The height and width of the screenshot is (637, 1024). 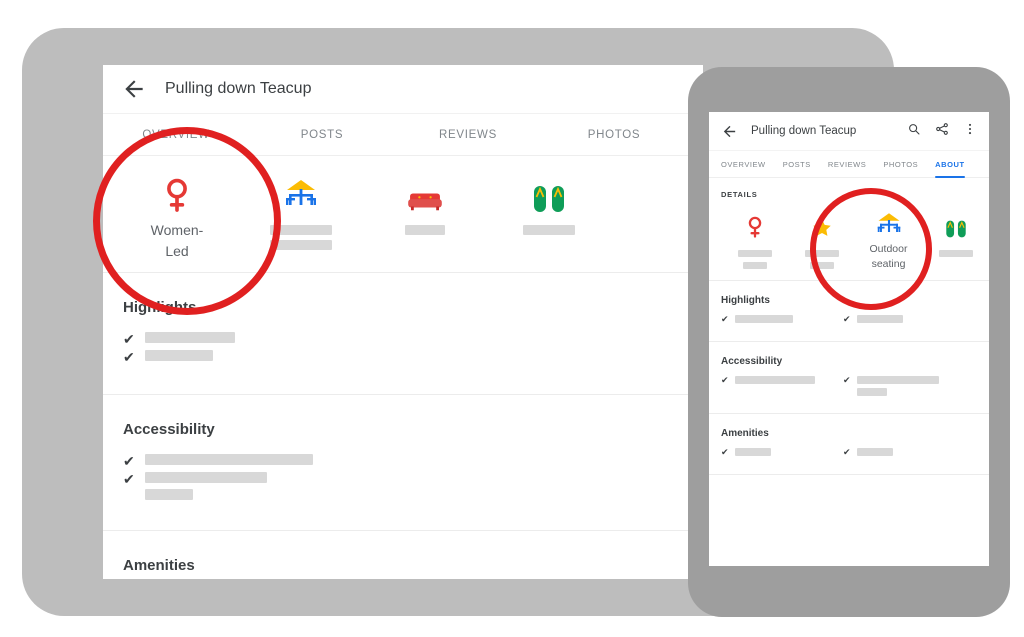 What do you see at coordinates (425, 192) in the screenshot?
I see `sofa-icon` at bounding box center [425, 192].